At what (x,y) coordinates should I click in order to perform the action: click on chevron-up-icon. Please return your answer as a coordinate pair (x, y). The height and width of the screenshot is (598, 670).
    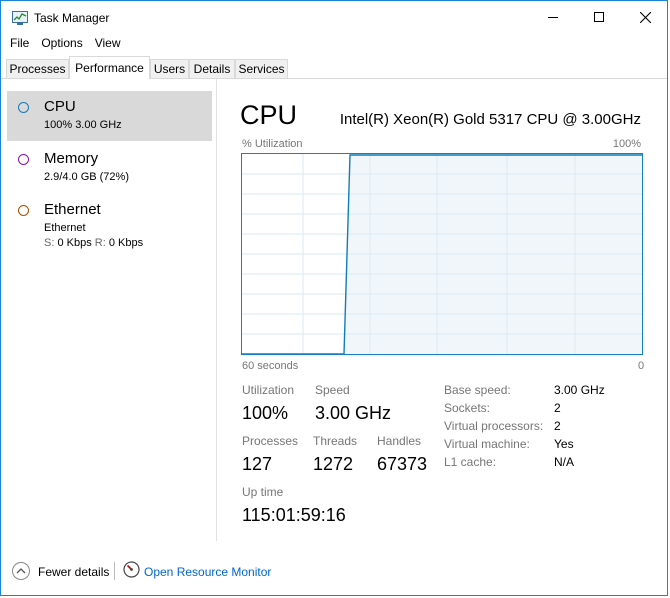
    Looking at the image, I should click on (21, 571).